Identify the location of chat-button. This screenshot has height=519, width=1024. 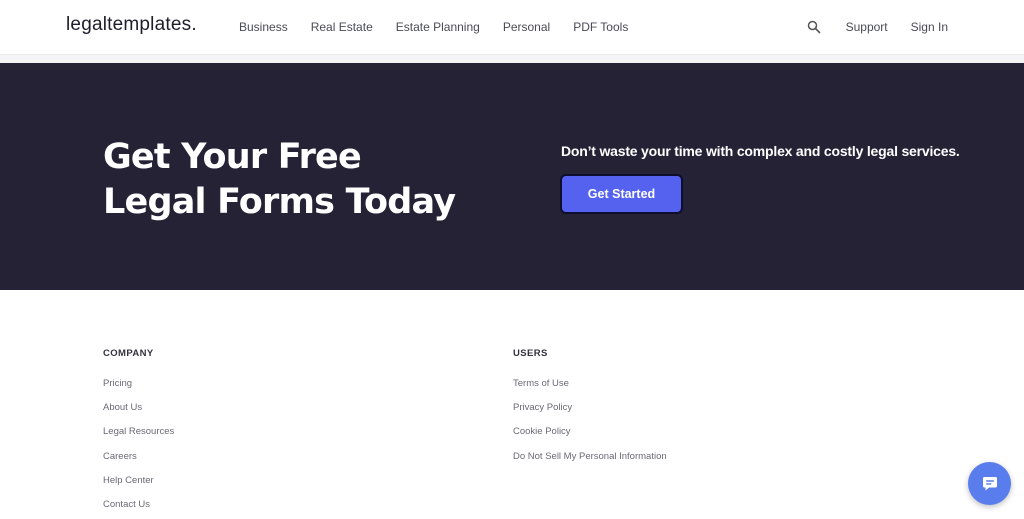
(989, 483).